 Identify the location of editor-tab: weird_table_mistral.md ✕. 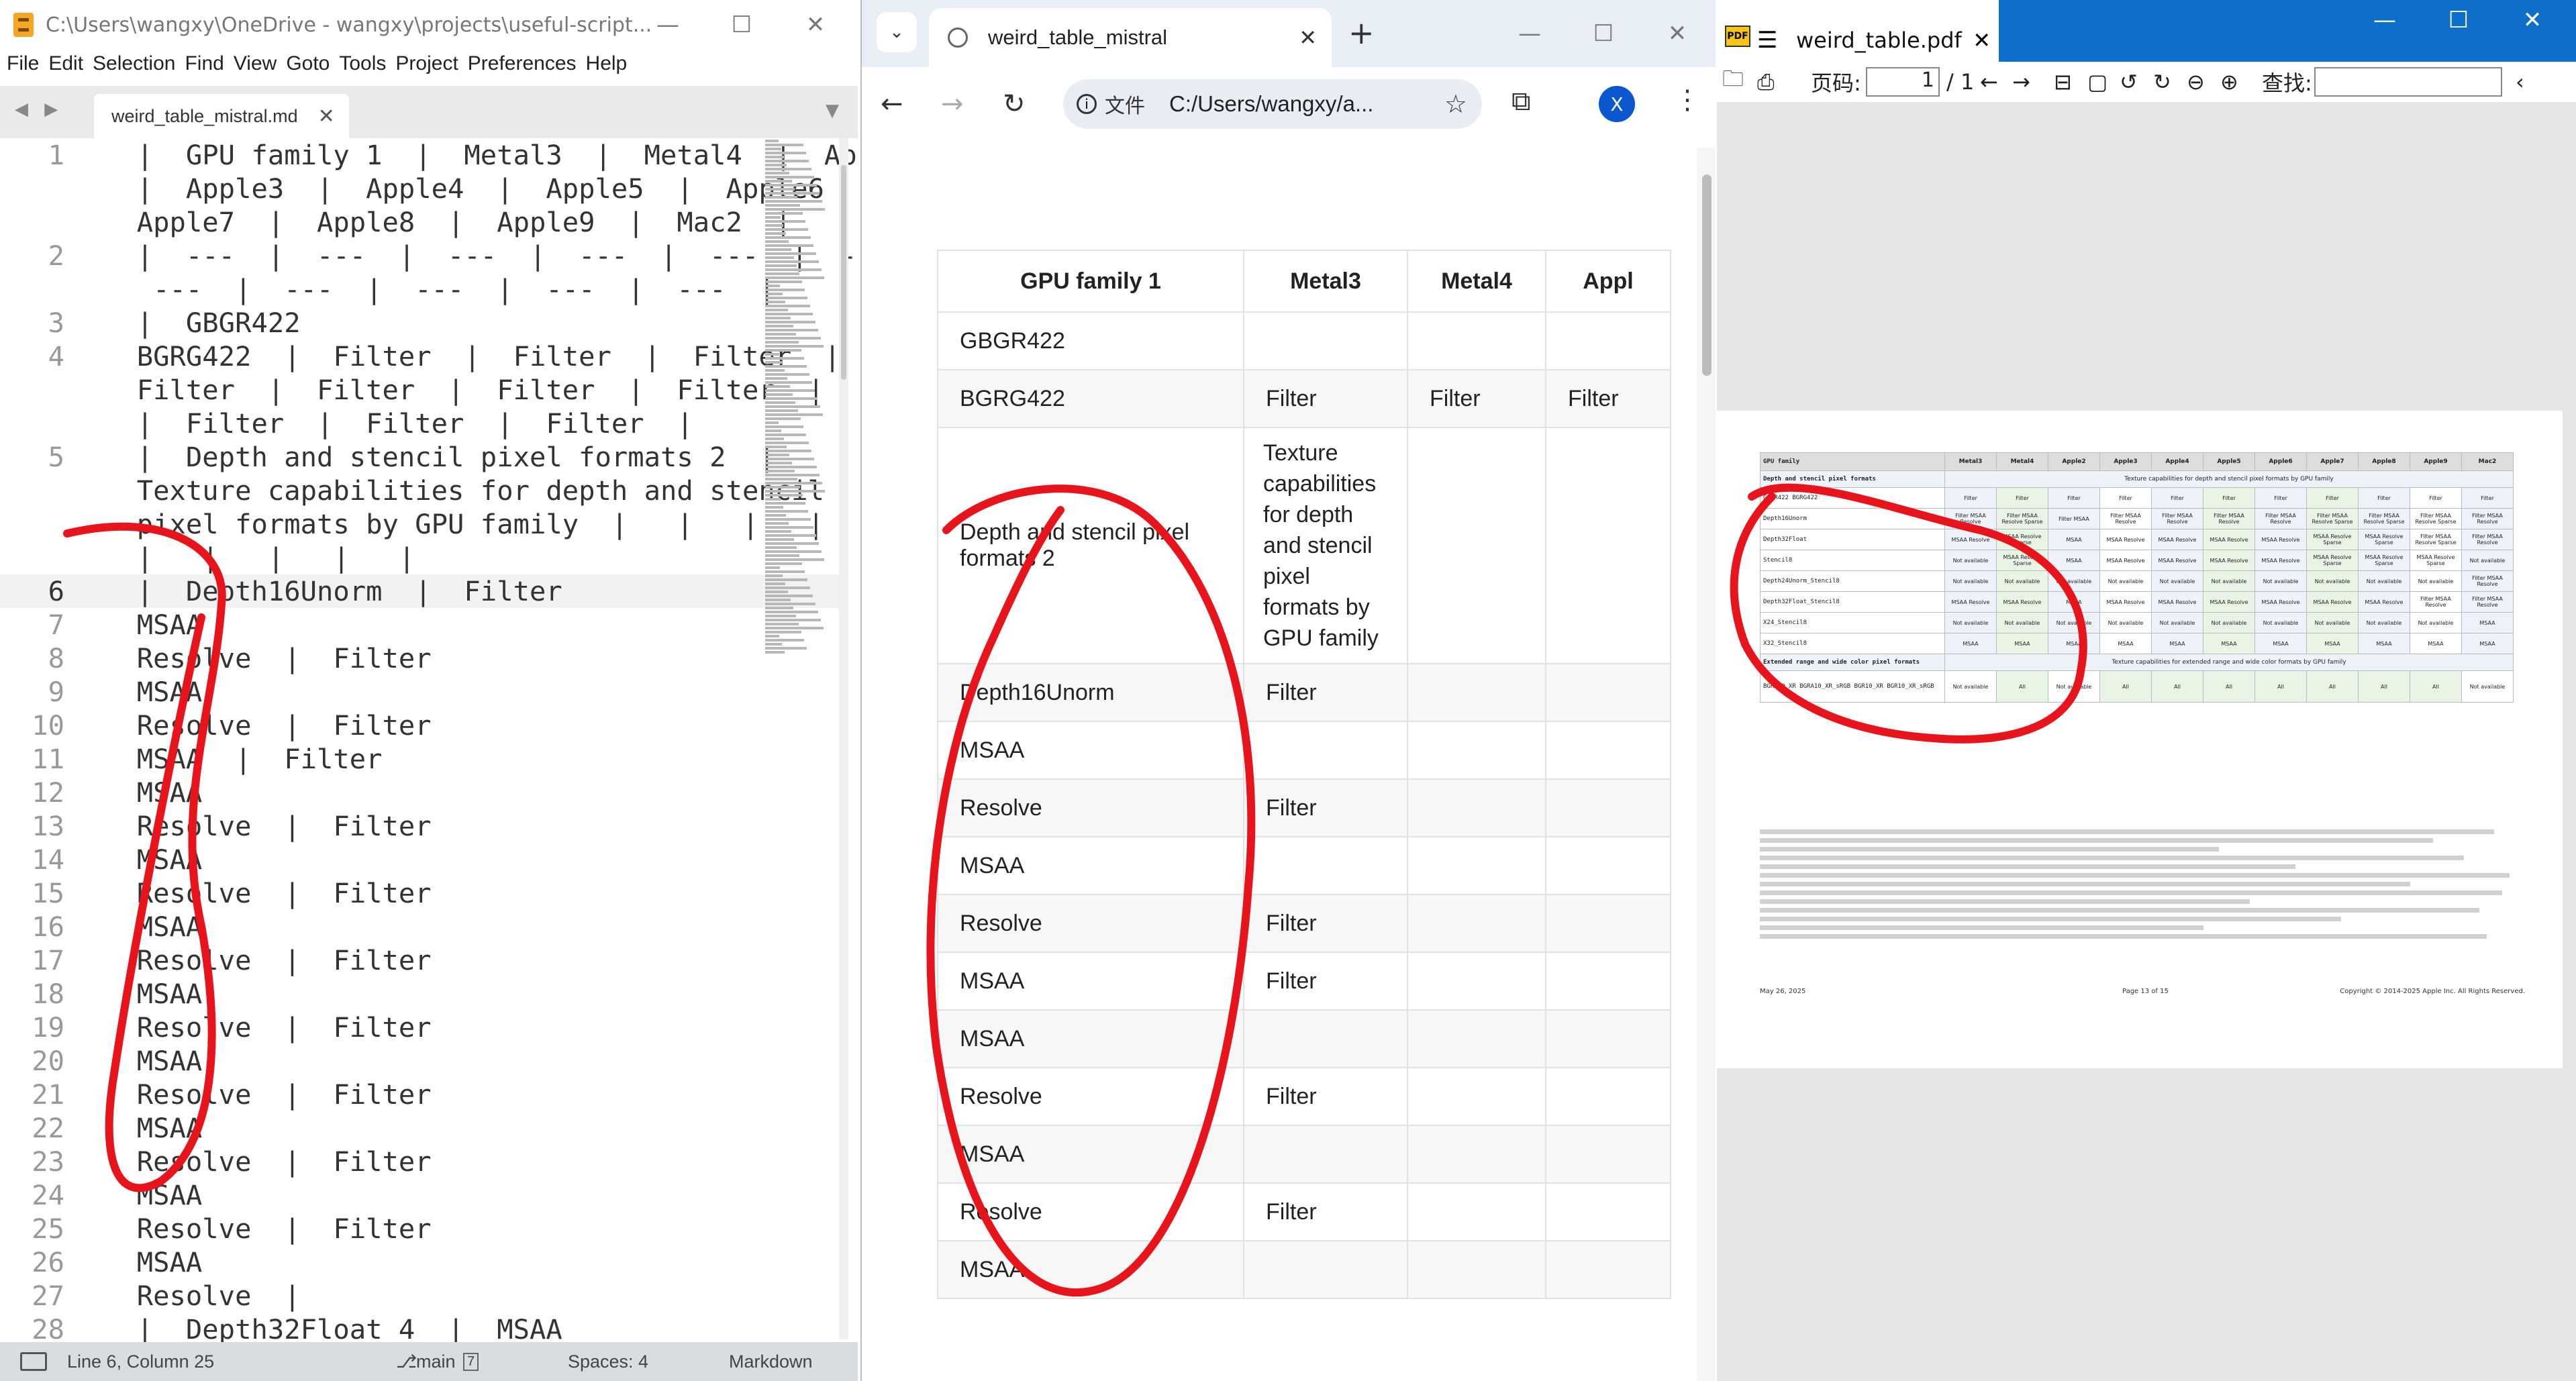
(221, 116).